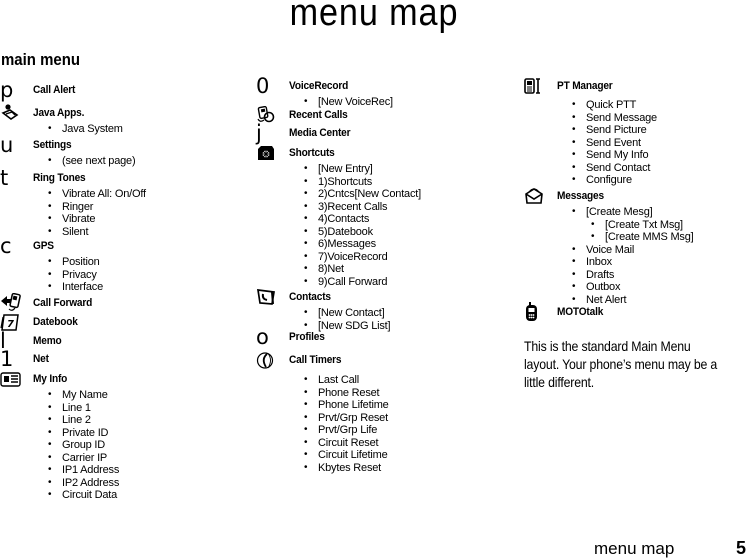 The height and width of the screenshot is (560, 748). What do you see at coordinates (47, 341) in the screenshot?
I see `menu-entry-label: Memo` at bounding box center [47, 341].